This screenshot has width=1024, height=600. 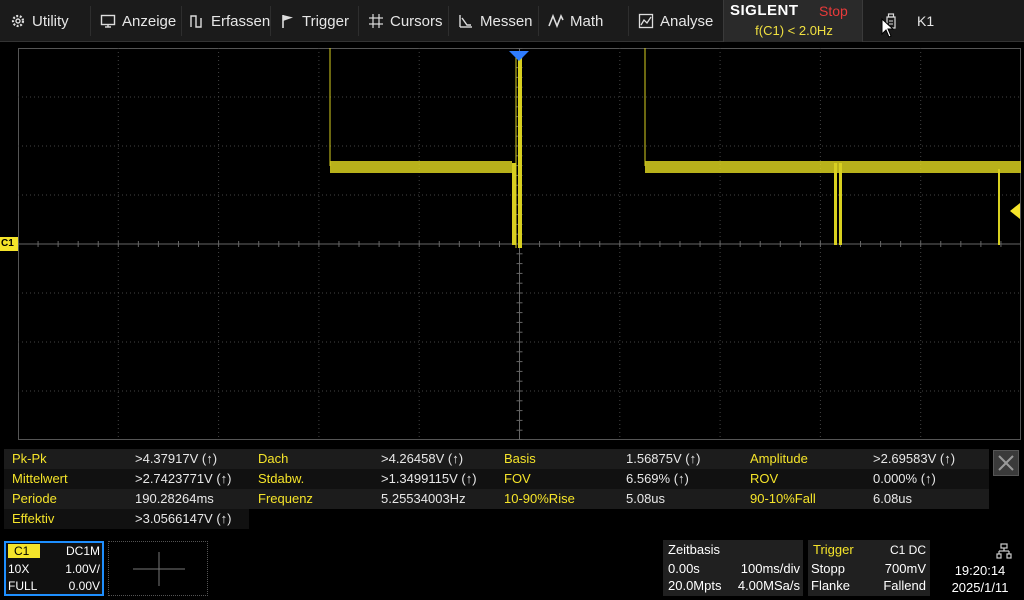 What do you see at coordinates (907, 550) in the screenshot?
I see `trigger-source: C1 DC` at bounding box center [907, 550].